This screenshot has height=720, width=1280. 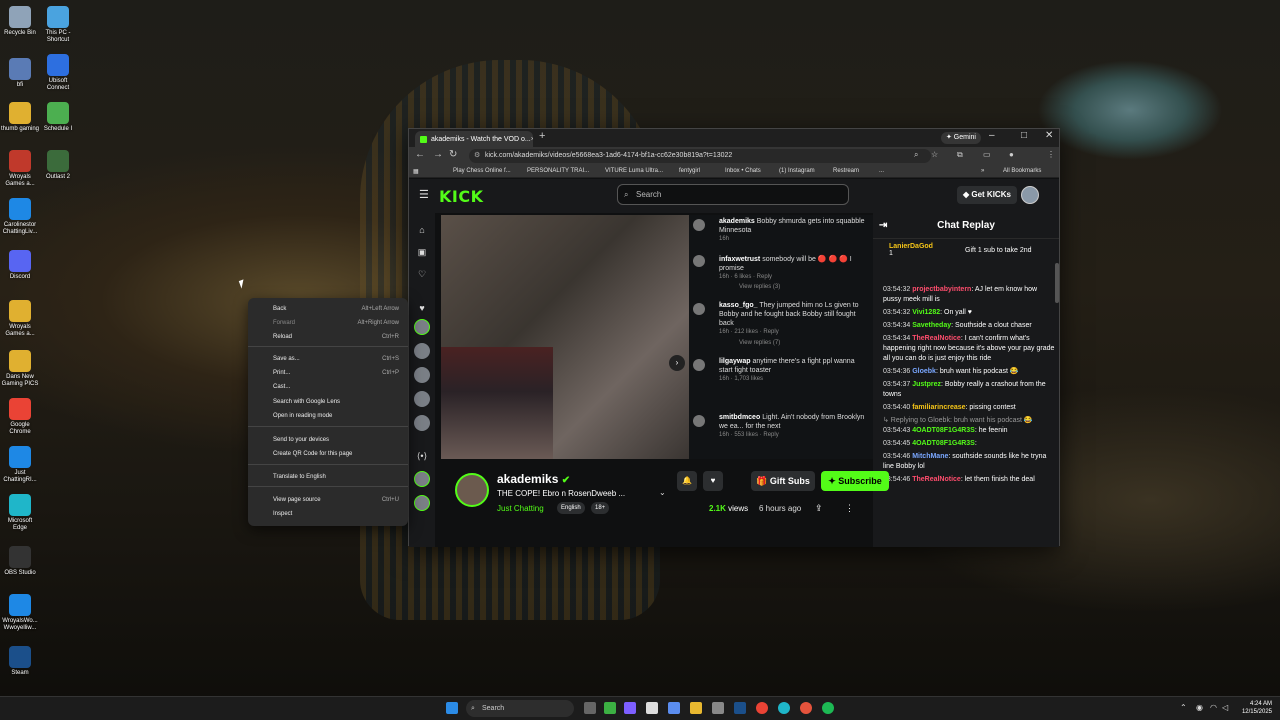 I want to click on get-kicks-button: ◆ Get KICKs, so click(x=987, y=195).